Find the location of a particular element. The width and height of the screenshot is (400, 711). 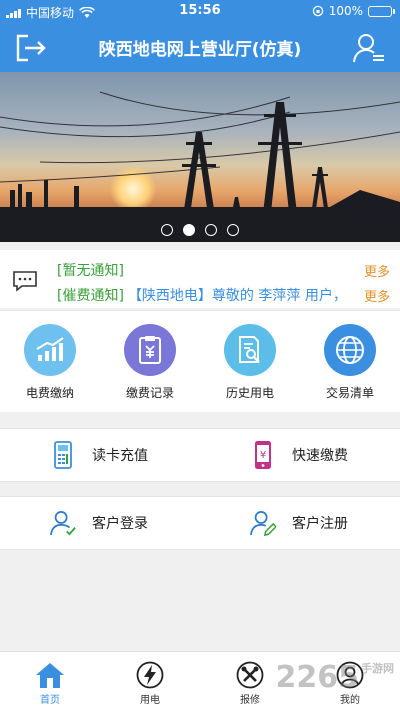

services-row: 读卡充值 ¥ 快速缴费 is located at coordinates (200, 455).